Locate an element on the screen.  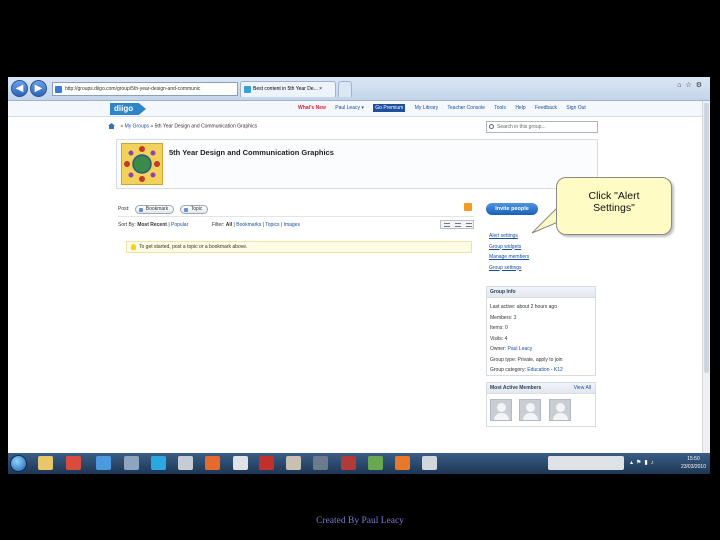
credit-text: Created By Paul Leacy is located at coordinates (360, 521).